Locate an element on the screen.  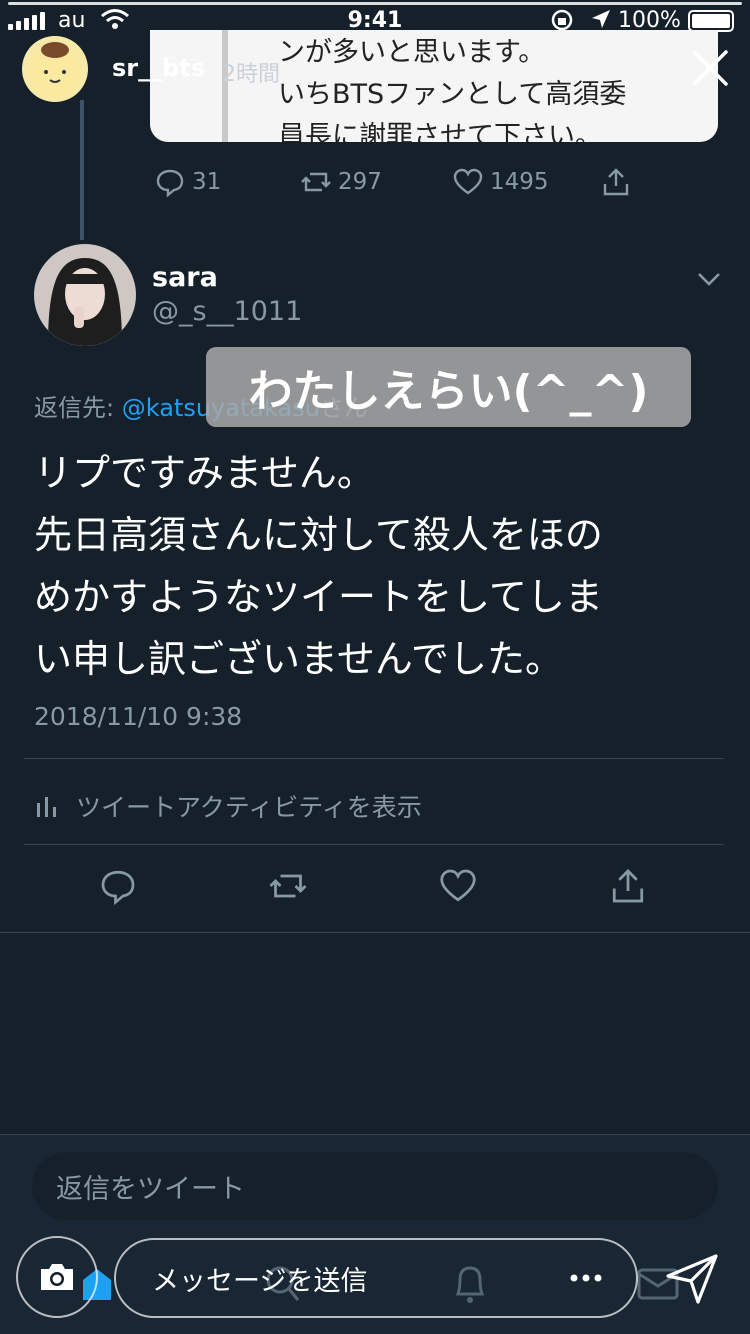
reply-button: 31 is located at coordinates (187, 182).